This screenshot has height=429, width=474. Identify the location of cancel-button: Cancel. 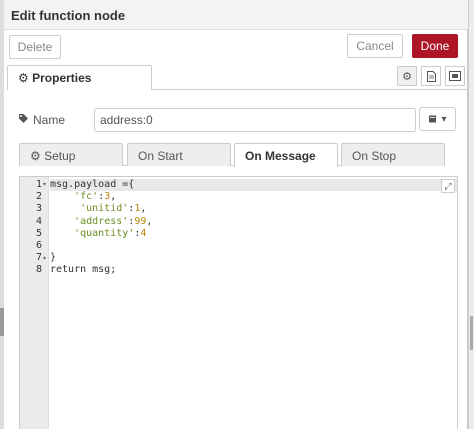
(375, 46).